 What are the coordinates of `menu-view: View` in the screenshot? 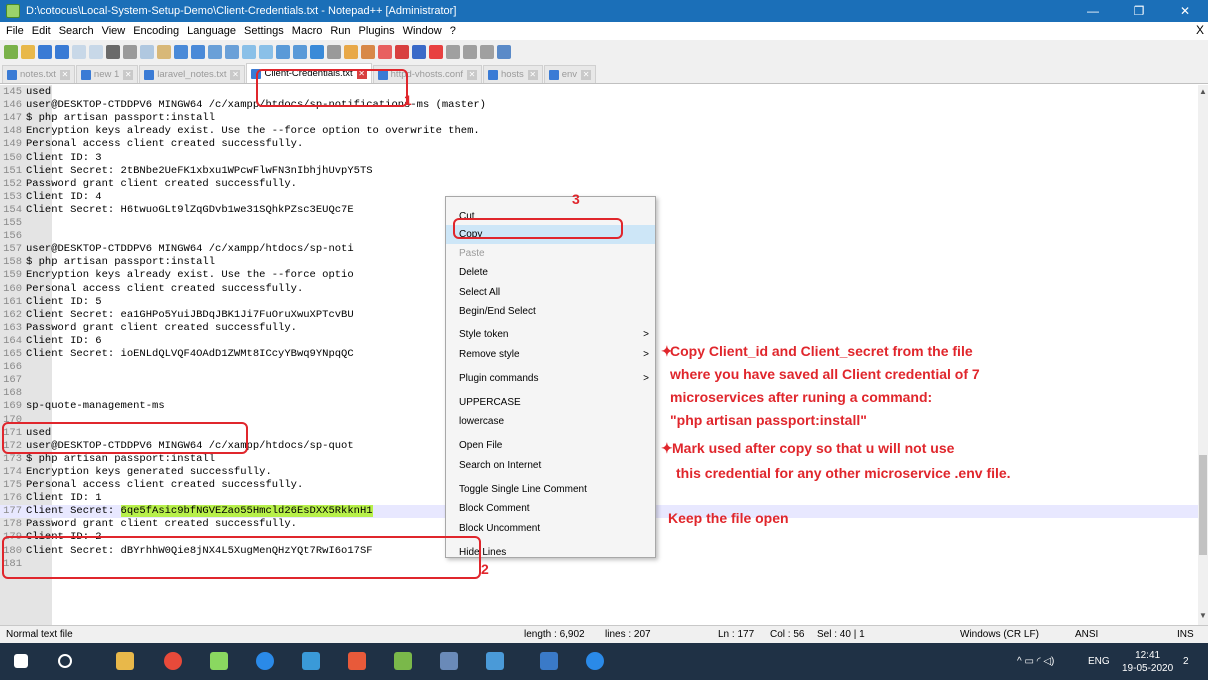 It's located at (114, 31).